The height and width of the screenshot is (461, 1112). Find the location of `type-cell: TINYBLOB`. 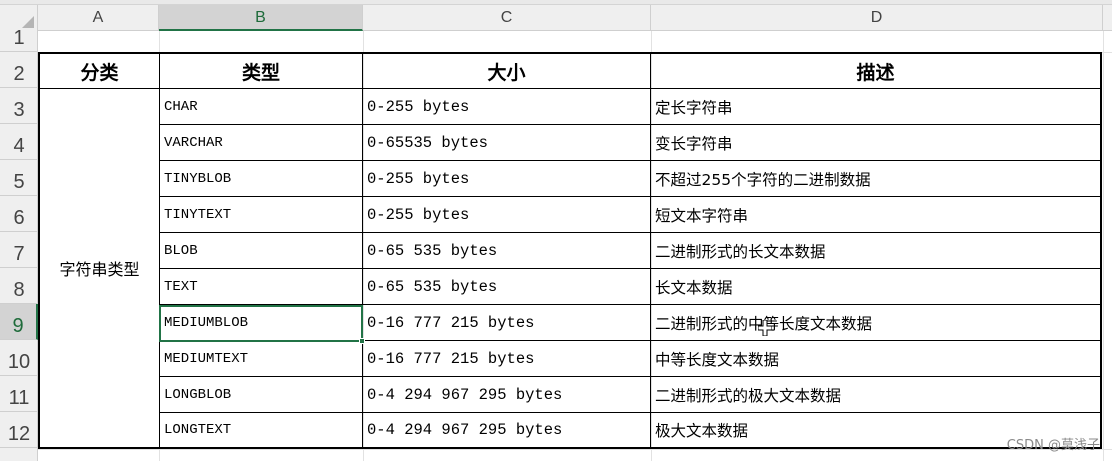

type-cell: TINYBLOB is located at coordinates (261, 178).